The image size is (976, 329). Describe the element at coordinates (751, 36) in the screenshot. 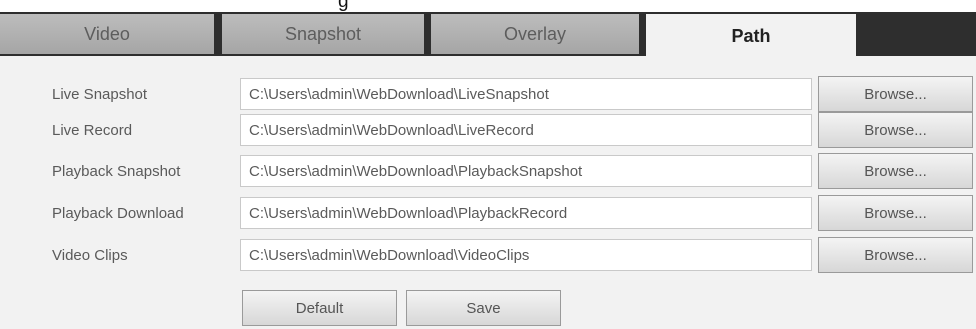

I see `tab-path: Path` at that location.